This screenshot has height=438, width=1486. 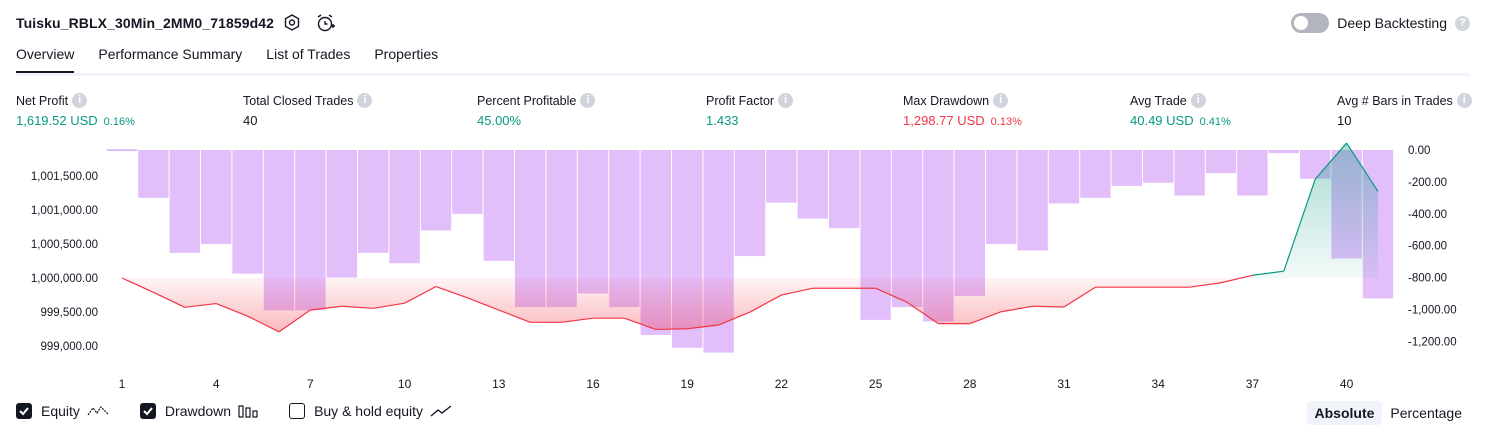 I want to click on equity-line-segment, so click(x=1048, y=306).